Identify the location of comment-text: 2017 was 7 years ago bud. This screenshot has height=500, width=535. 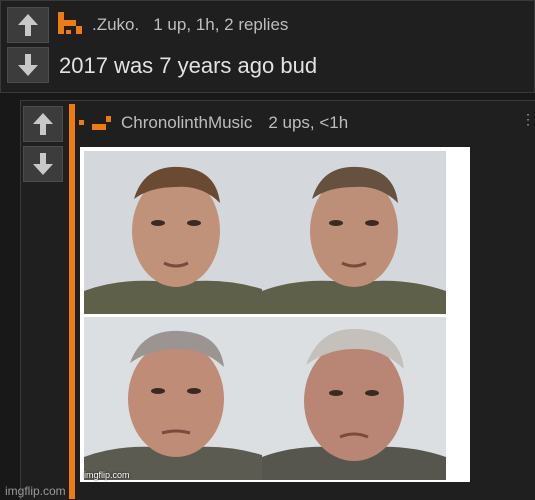
(188, 65).